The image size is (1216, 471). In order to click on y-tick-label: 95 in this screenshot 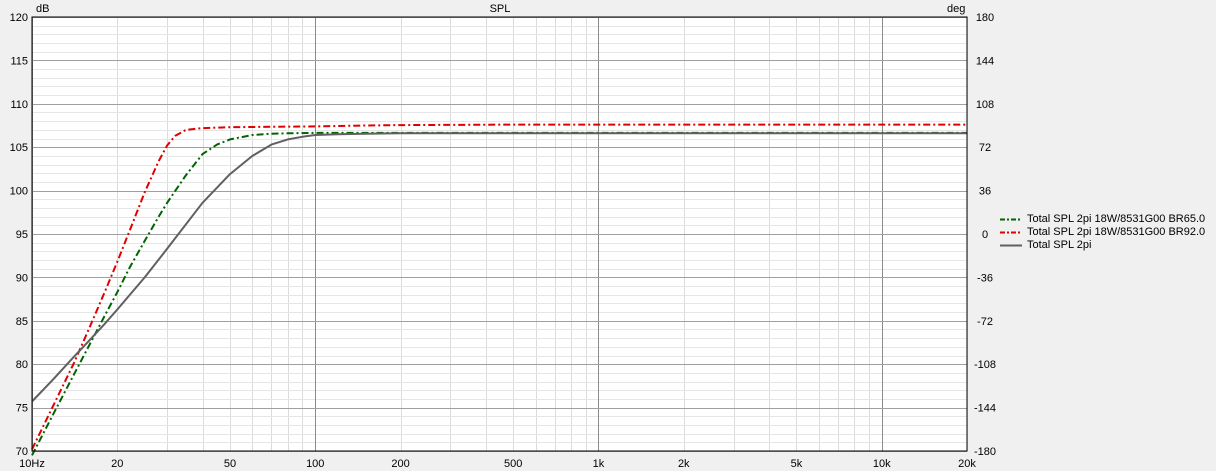, I will do `click(22, 235)`.